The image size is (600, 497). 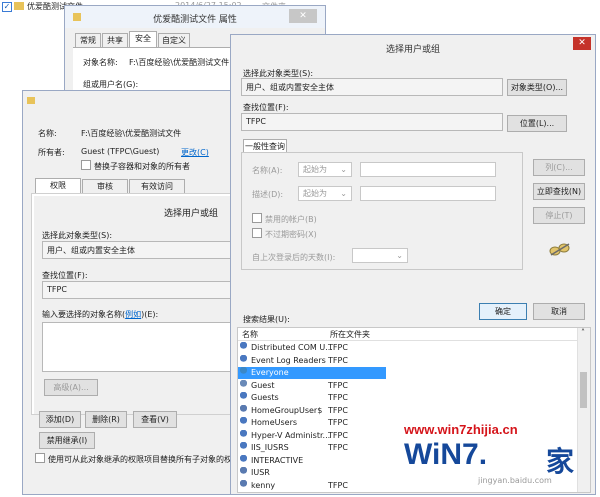 I want to click on view-button: 查看(V), so click(x=155, y=419).